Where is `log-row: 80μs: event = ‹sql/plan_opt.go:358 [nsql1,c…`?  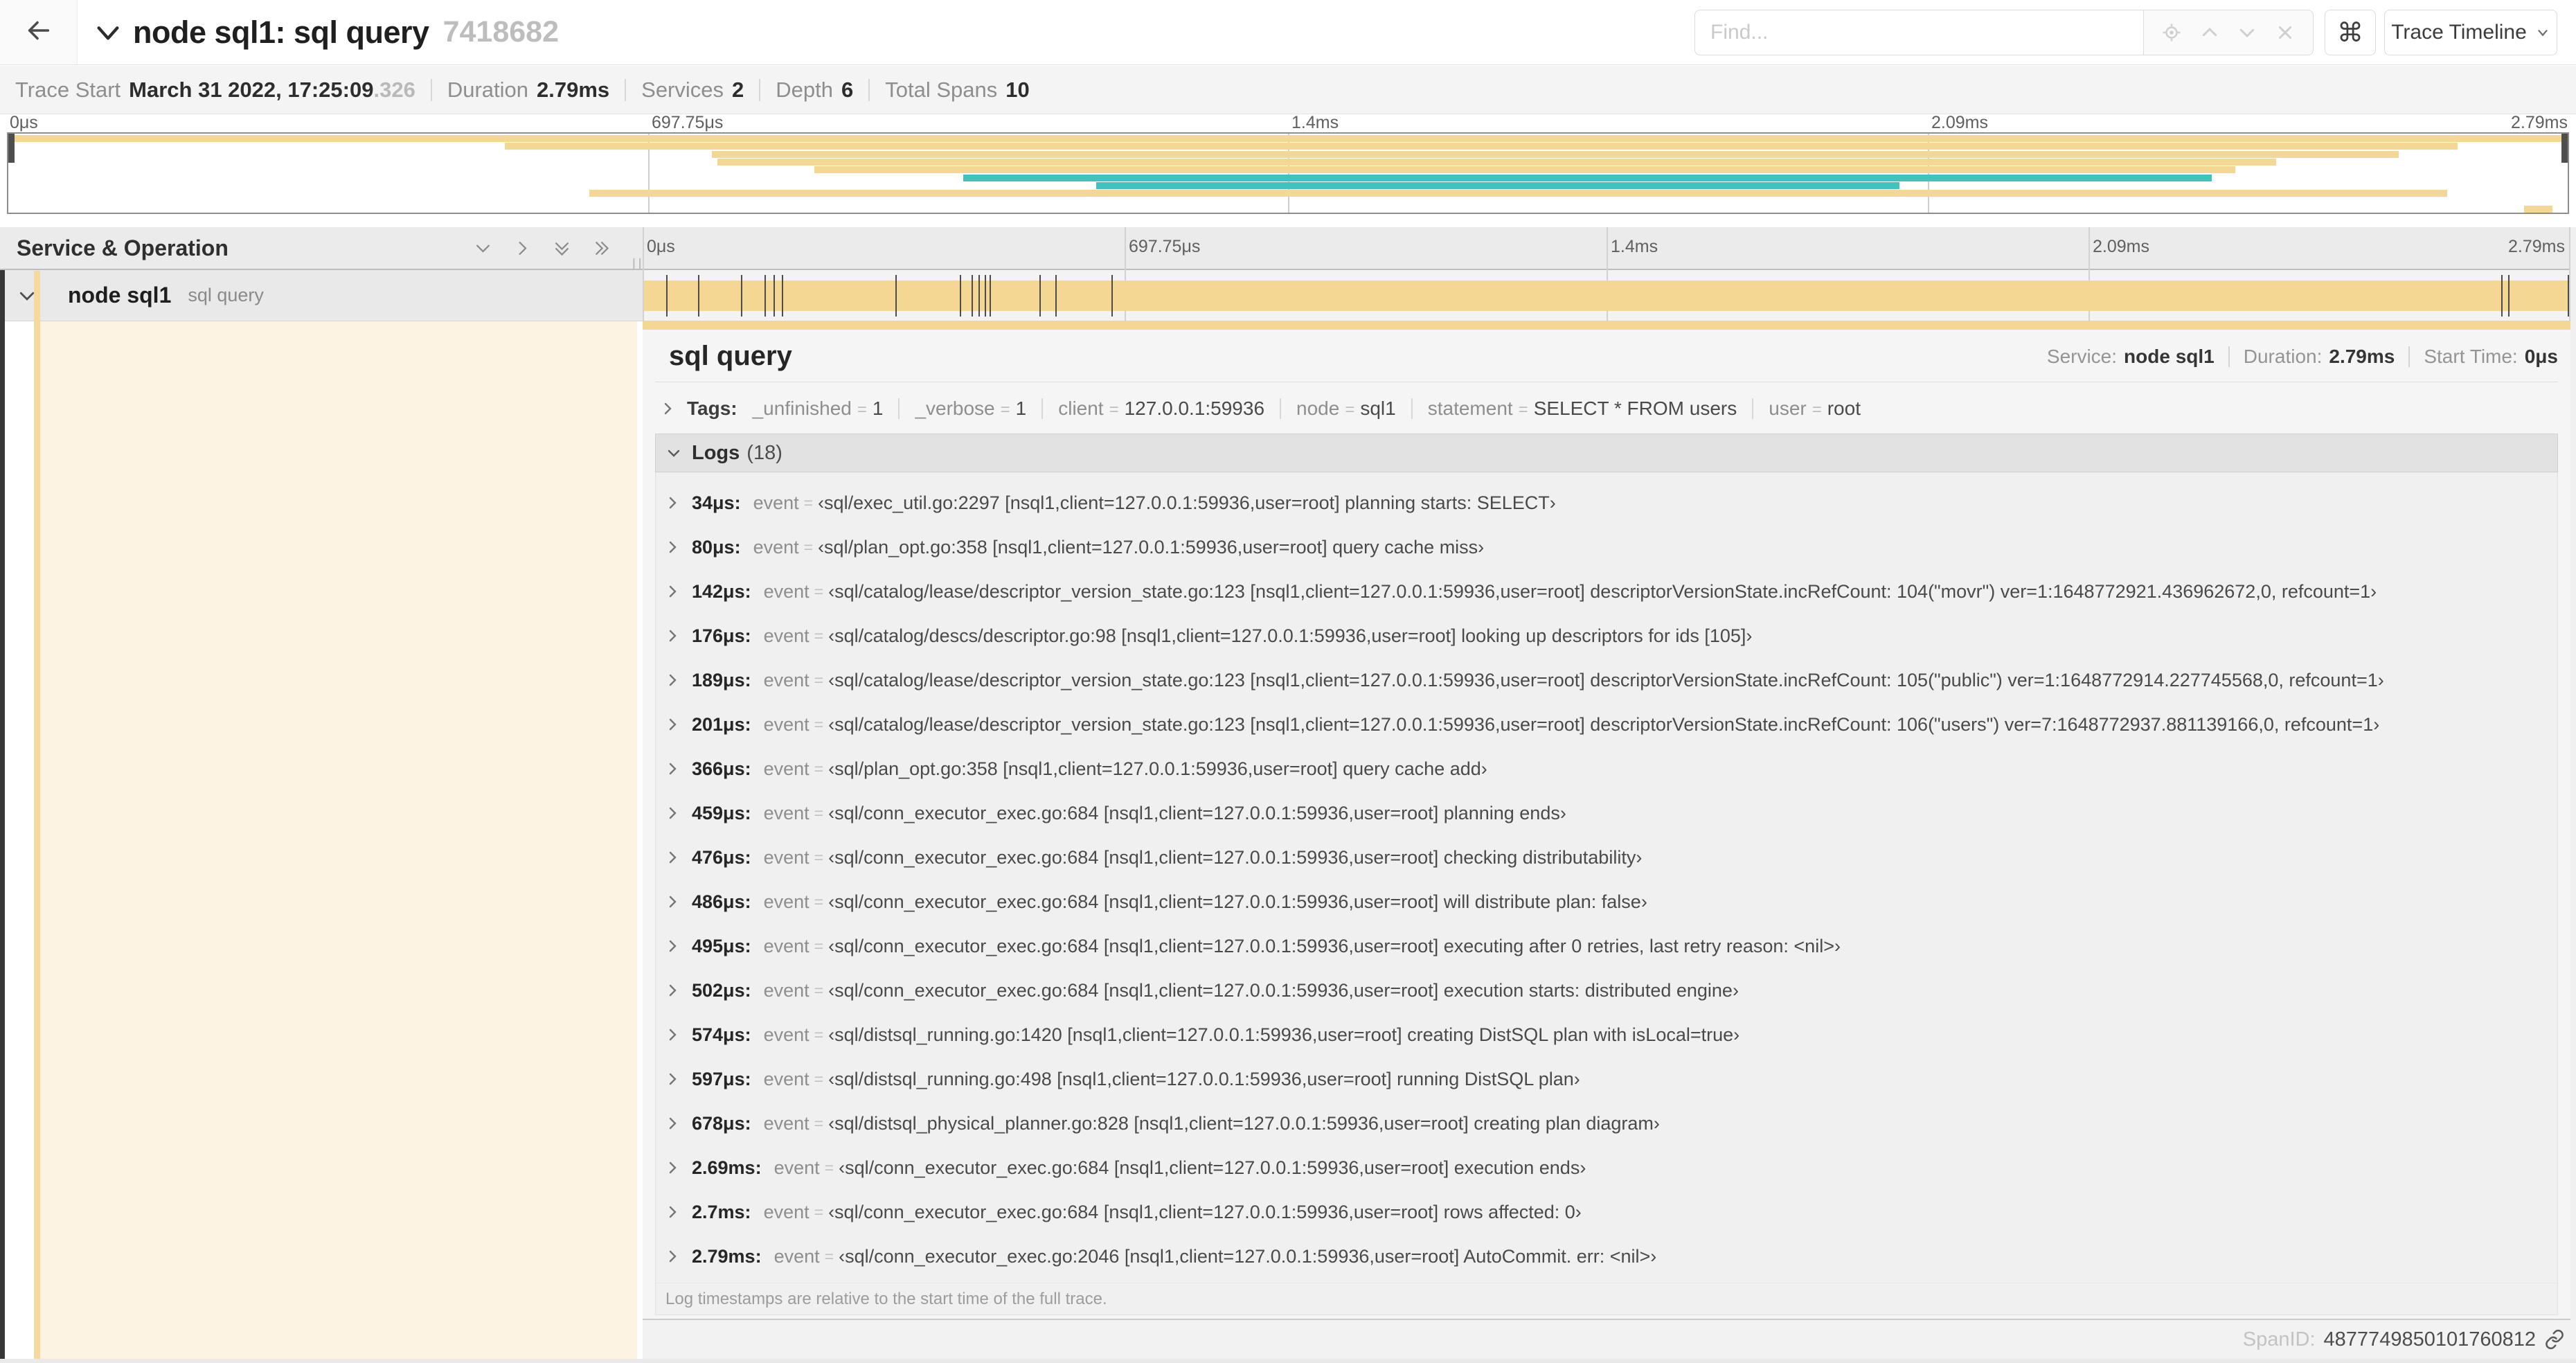
log-row: 80μs: event = ‹sql/plan_opt.go:358 [nsql1,c… is located at coordinates (1606, 547).